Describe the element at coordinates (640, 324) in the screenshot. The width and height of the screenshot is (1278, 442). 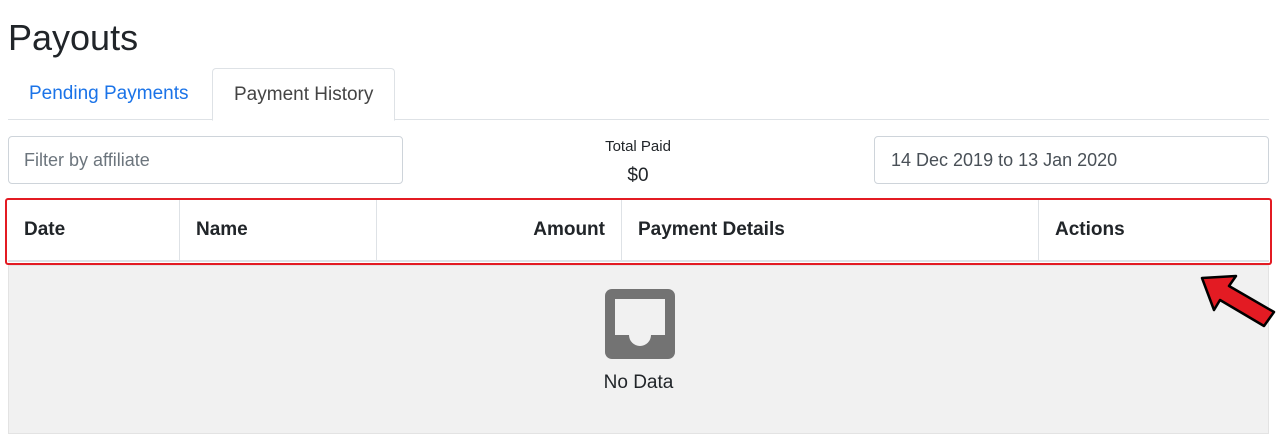
I see `inbox-icon` at that location.